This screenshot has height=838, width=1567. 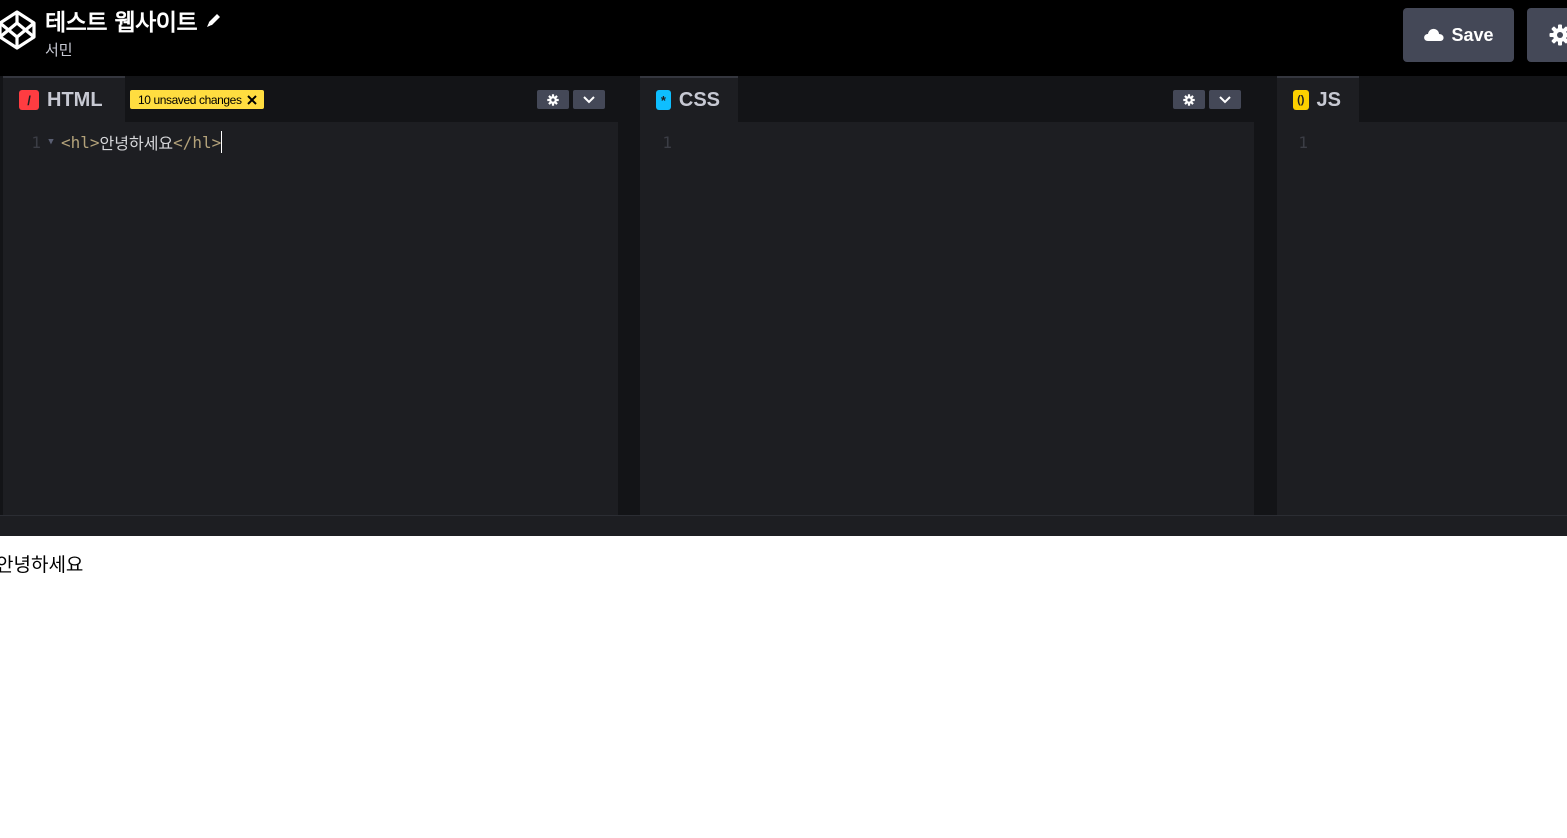 I want to click on tab-js-label: JS, so click(x=1328, y=99).